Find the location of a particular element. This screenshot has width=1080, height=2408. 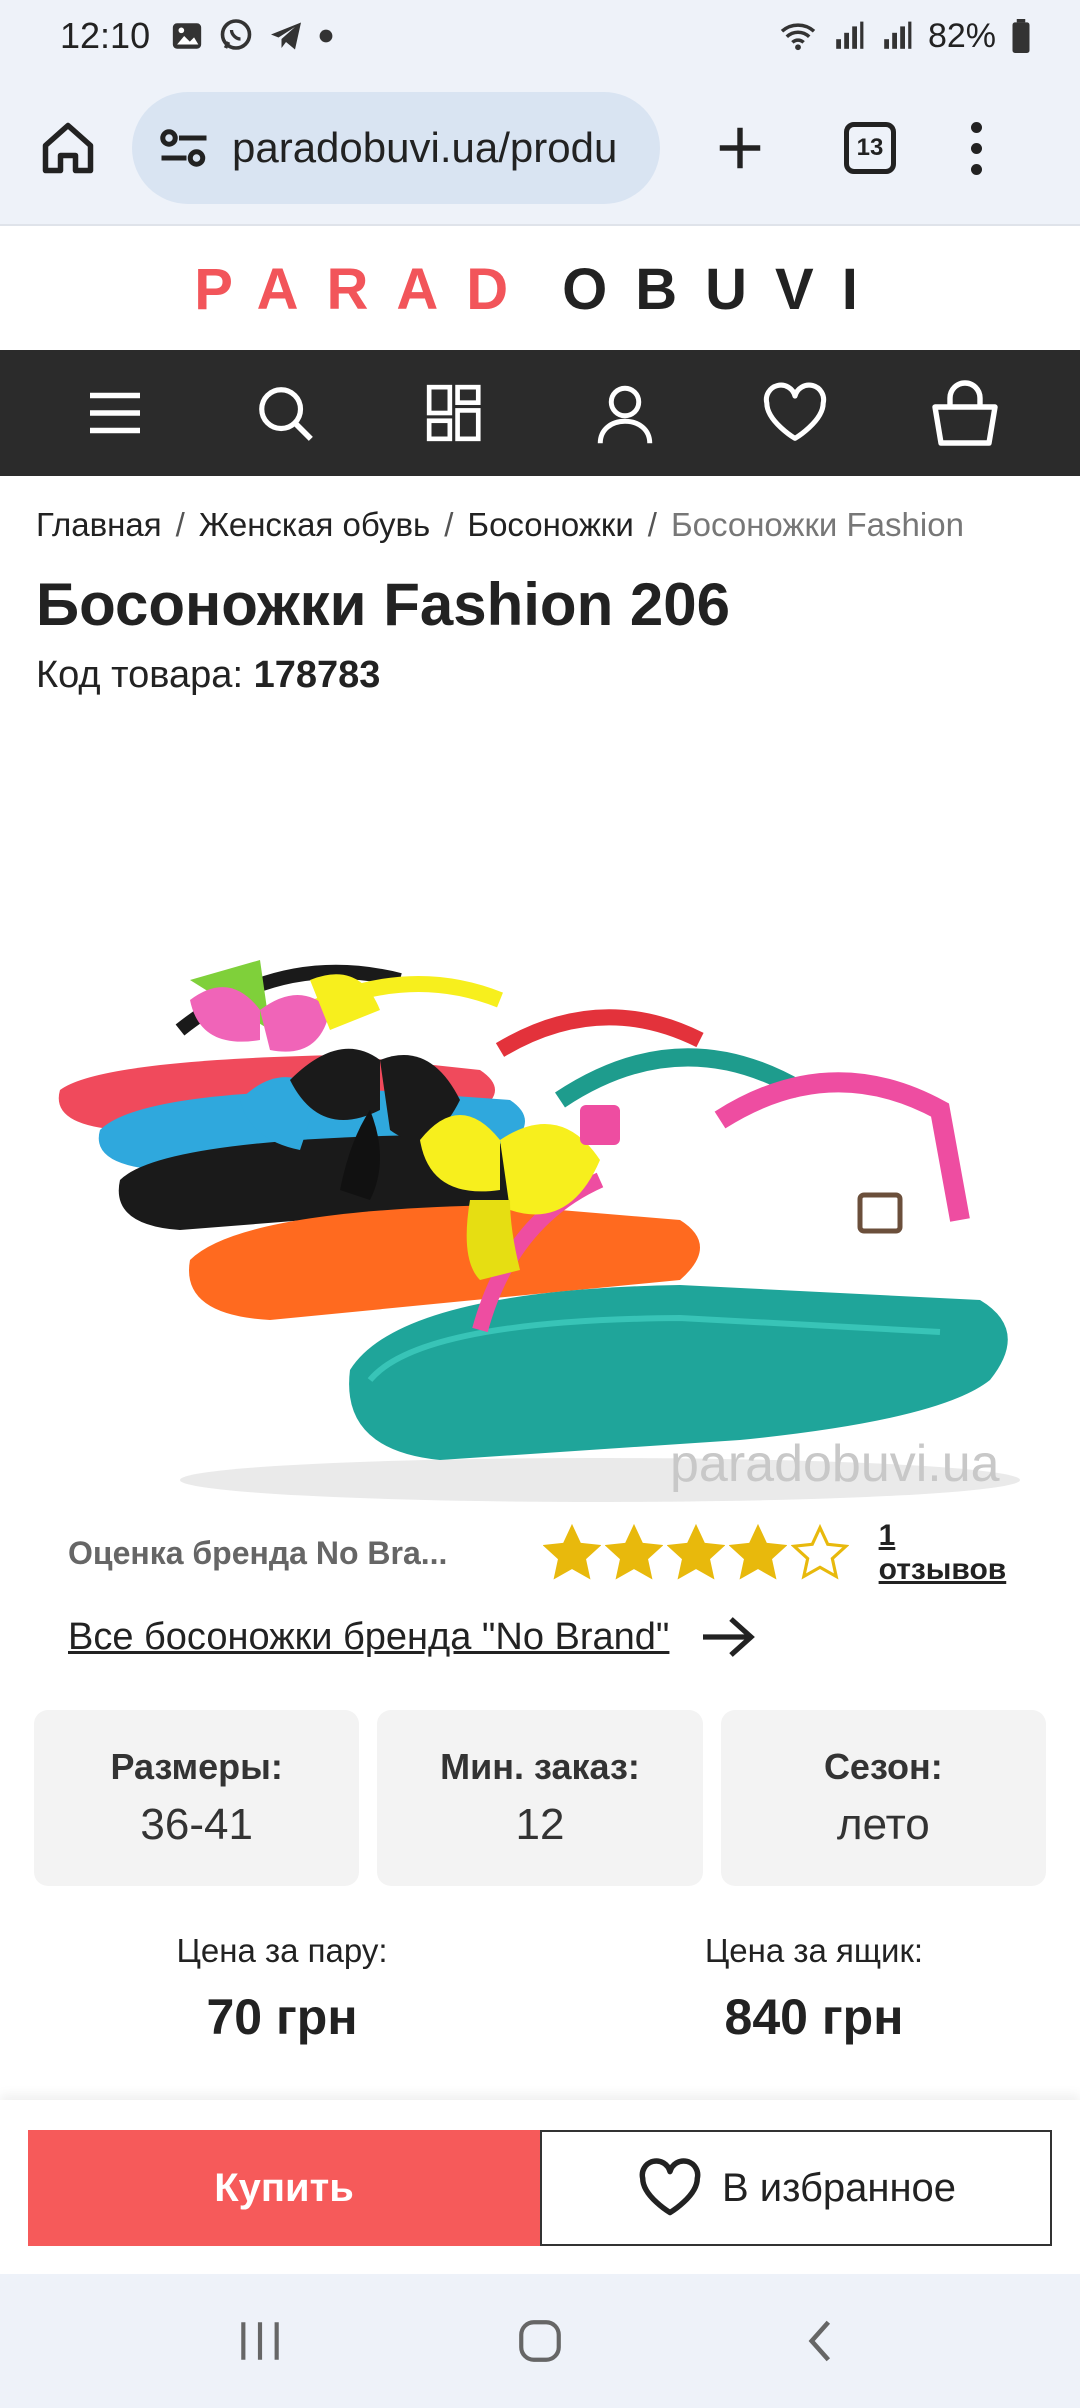

rating-row: Оценка бренда No Bra... 1 отзывов is located at coordinates (548, 1553).